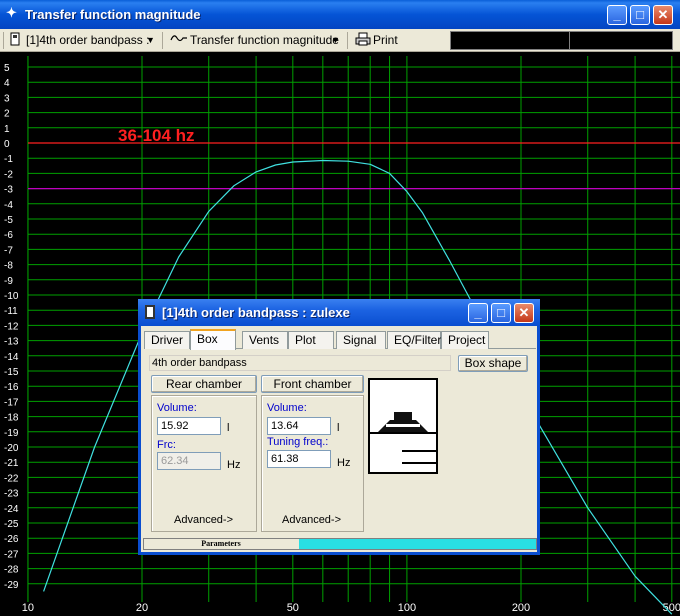 This screenshot has height=616, width=680. What do you see at coordinates (189, 426) in the screenshot?
I see `rear-volume-input: 15.92` at bounding box center [189, 426].